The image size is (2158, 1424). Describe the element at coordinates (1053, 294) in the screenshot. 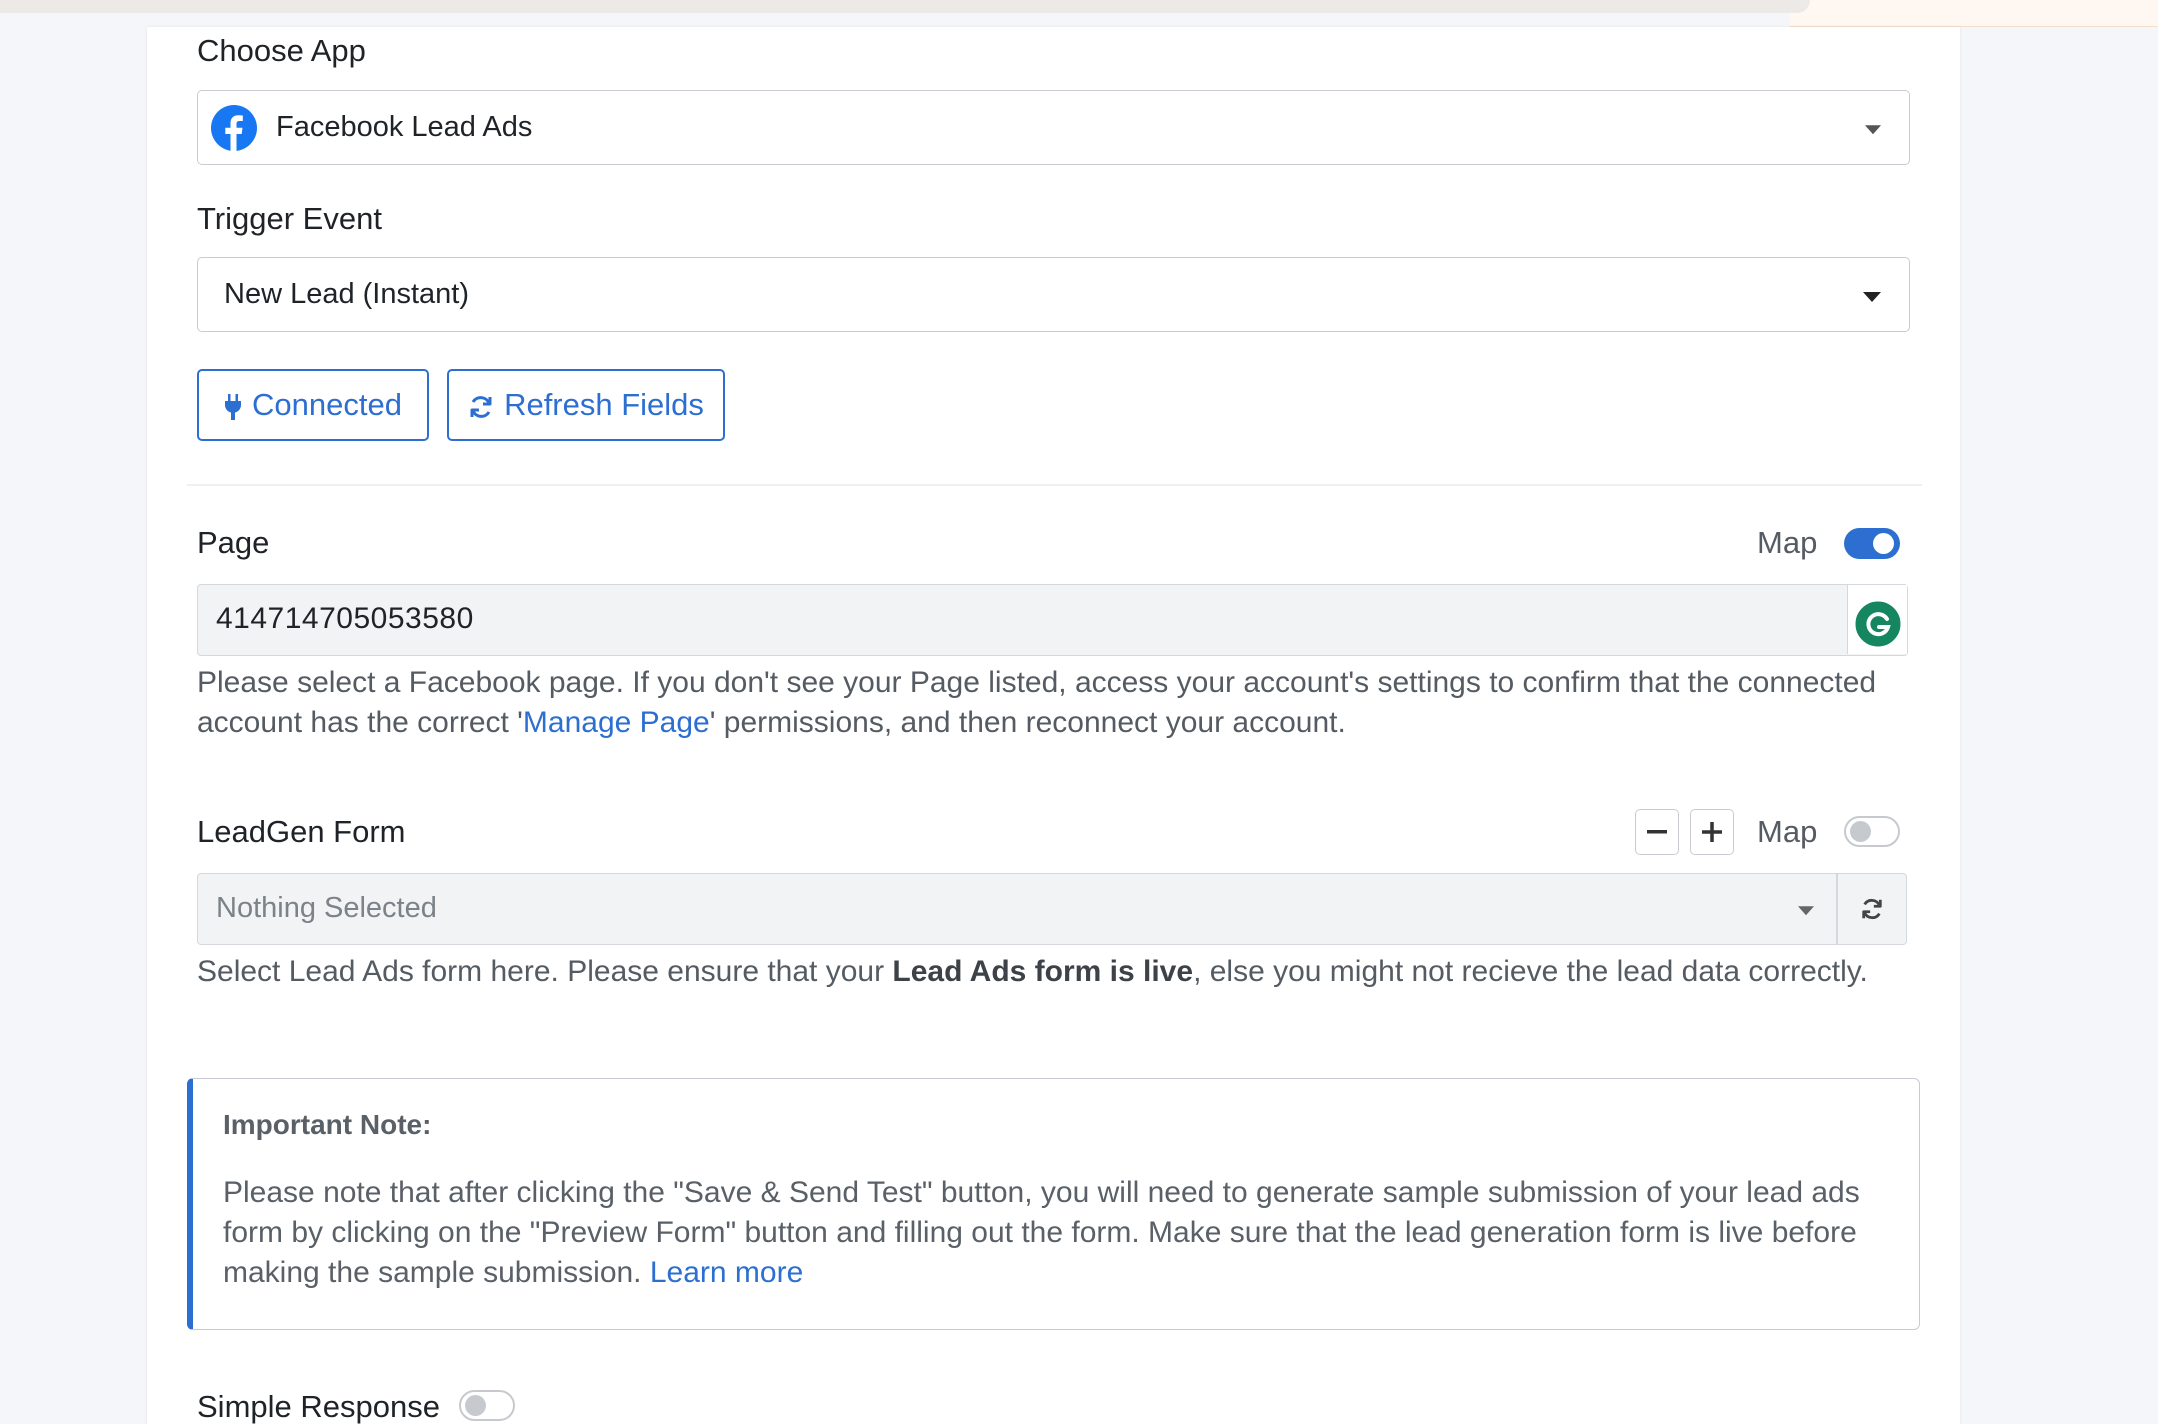

I see `trigger-event-select: New Lead (Instant)` at that location.